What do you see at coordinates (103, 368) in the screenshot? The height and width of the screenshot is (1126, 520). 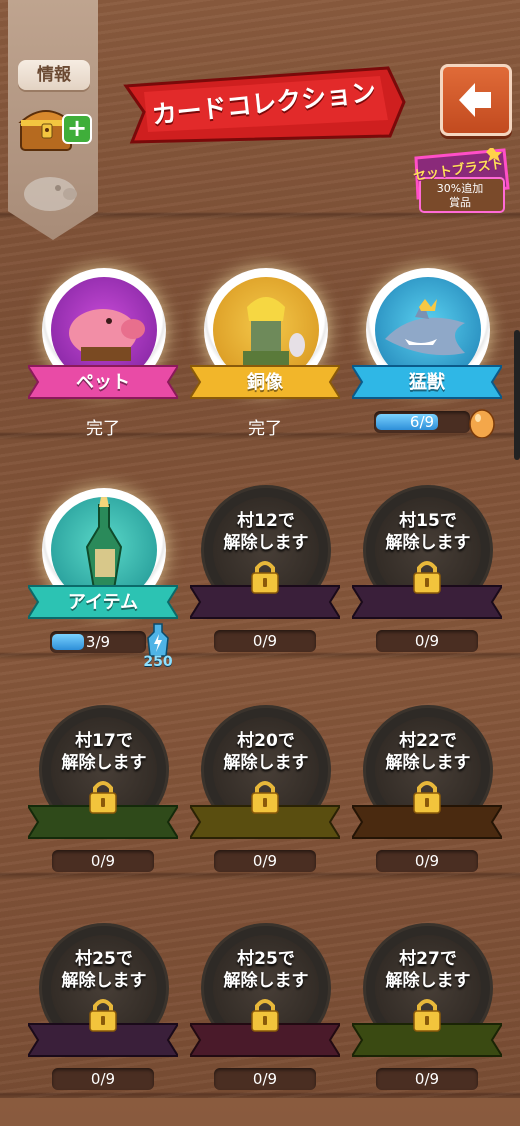 I see `collection-card-pet: ペット 完了` at bounding box center [103, 368].